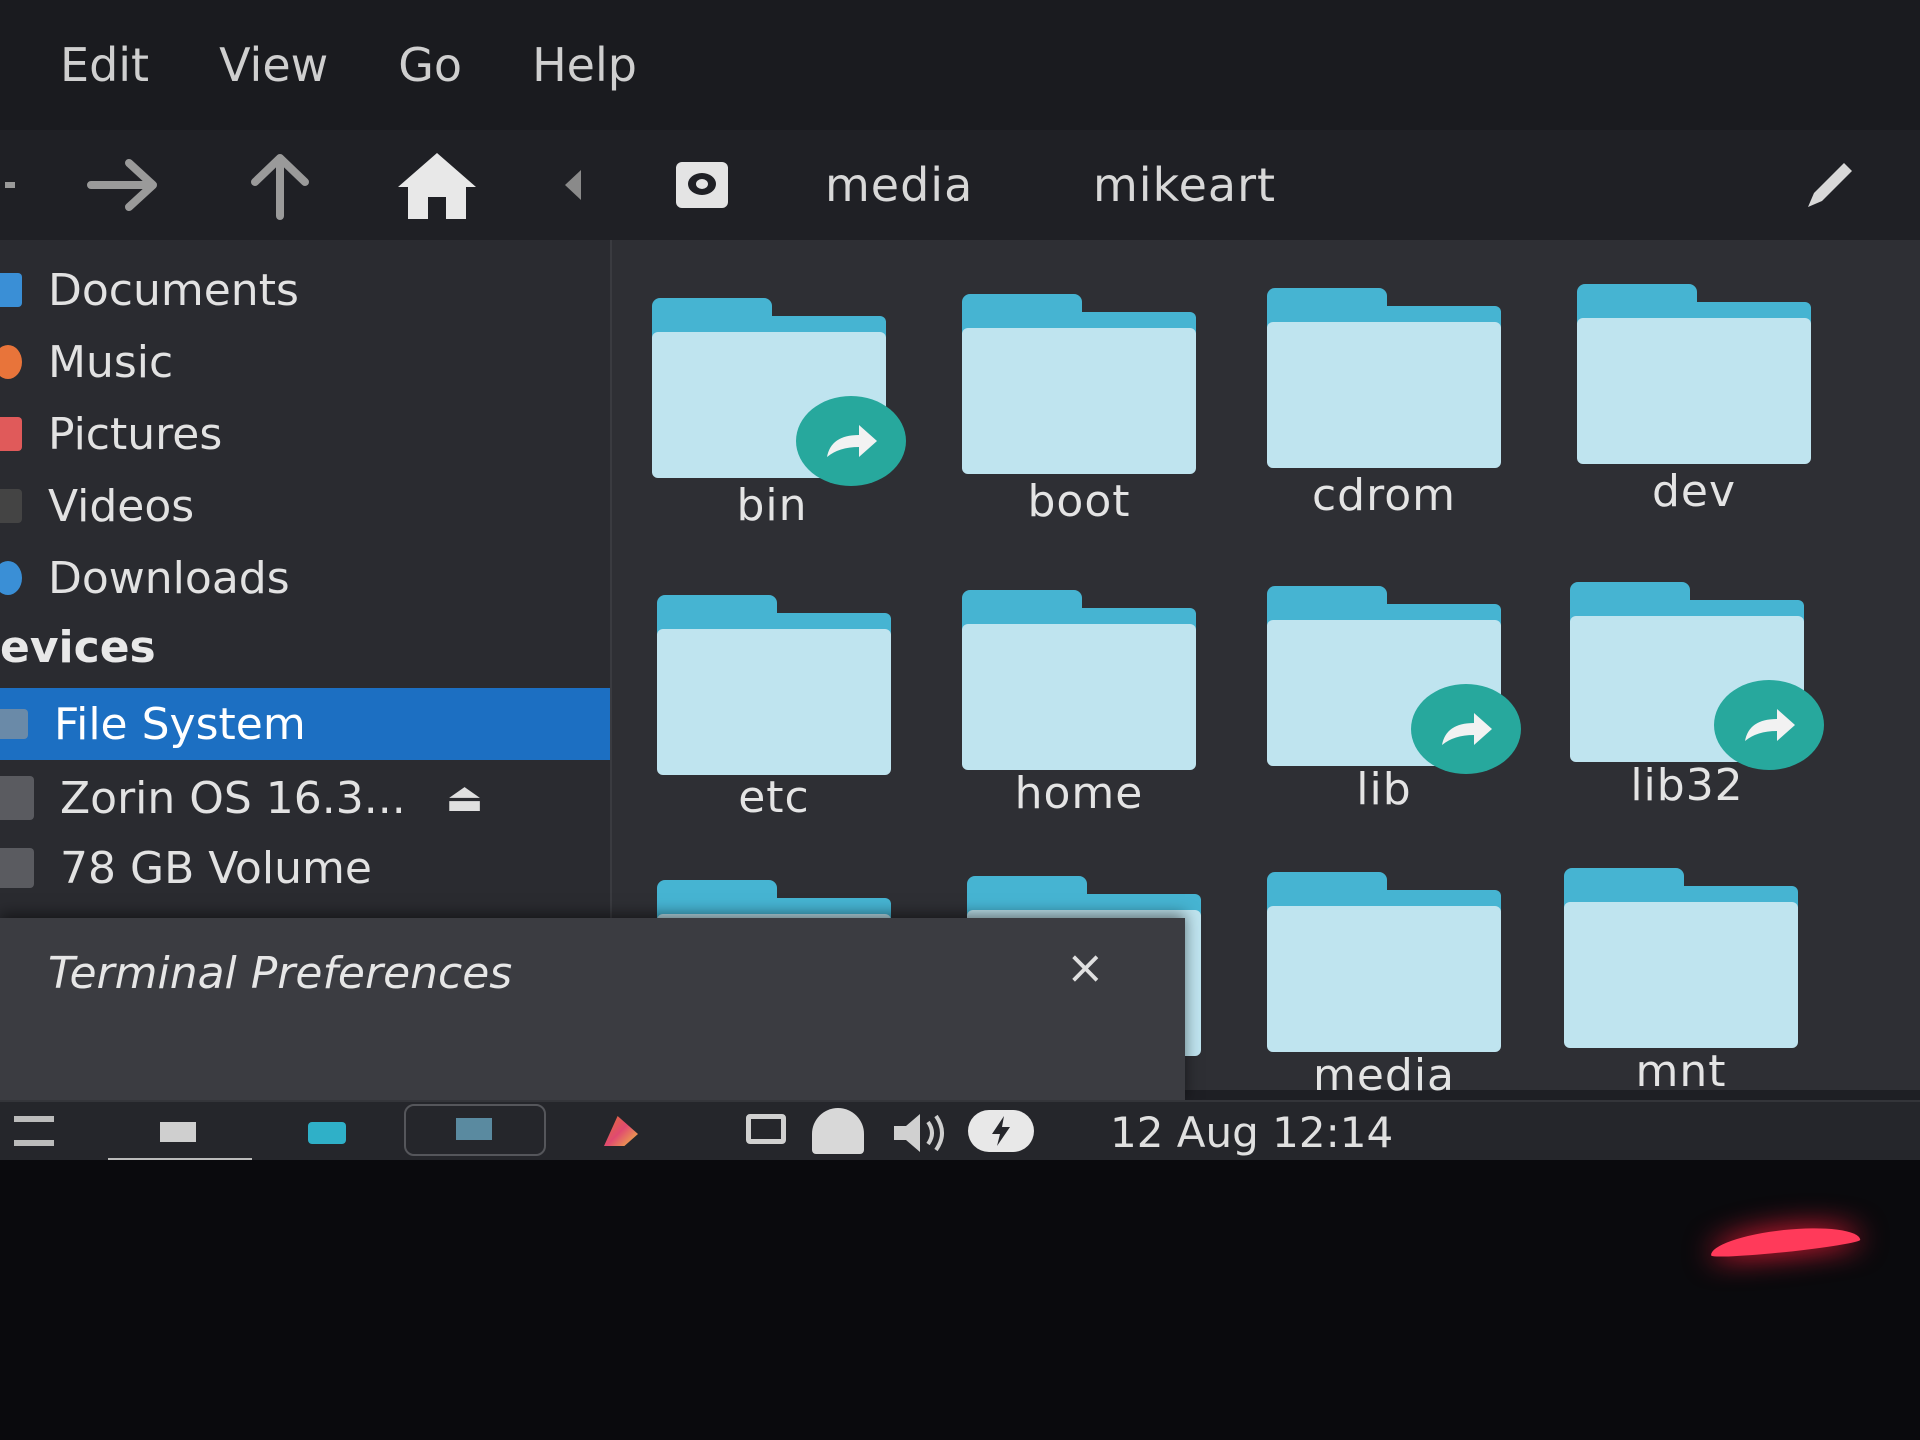 This screenshot has width=1920, height=1440. What do you see at coordinates (592, 1010) in the screenshot?
I see `terminal-preferences-dialog: Terminal Preferences ×` at bounding box center [592, 1010].